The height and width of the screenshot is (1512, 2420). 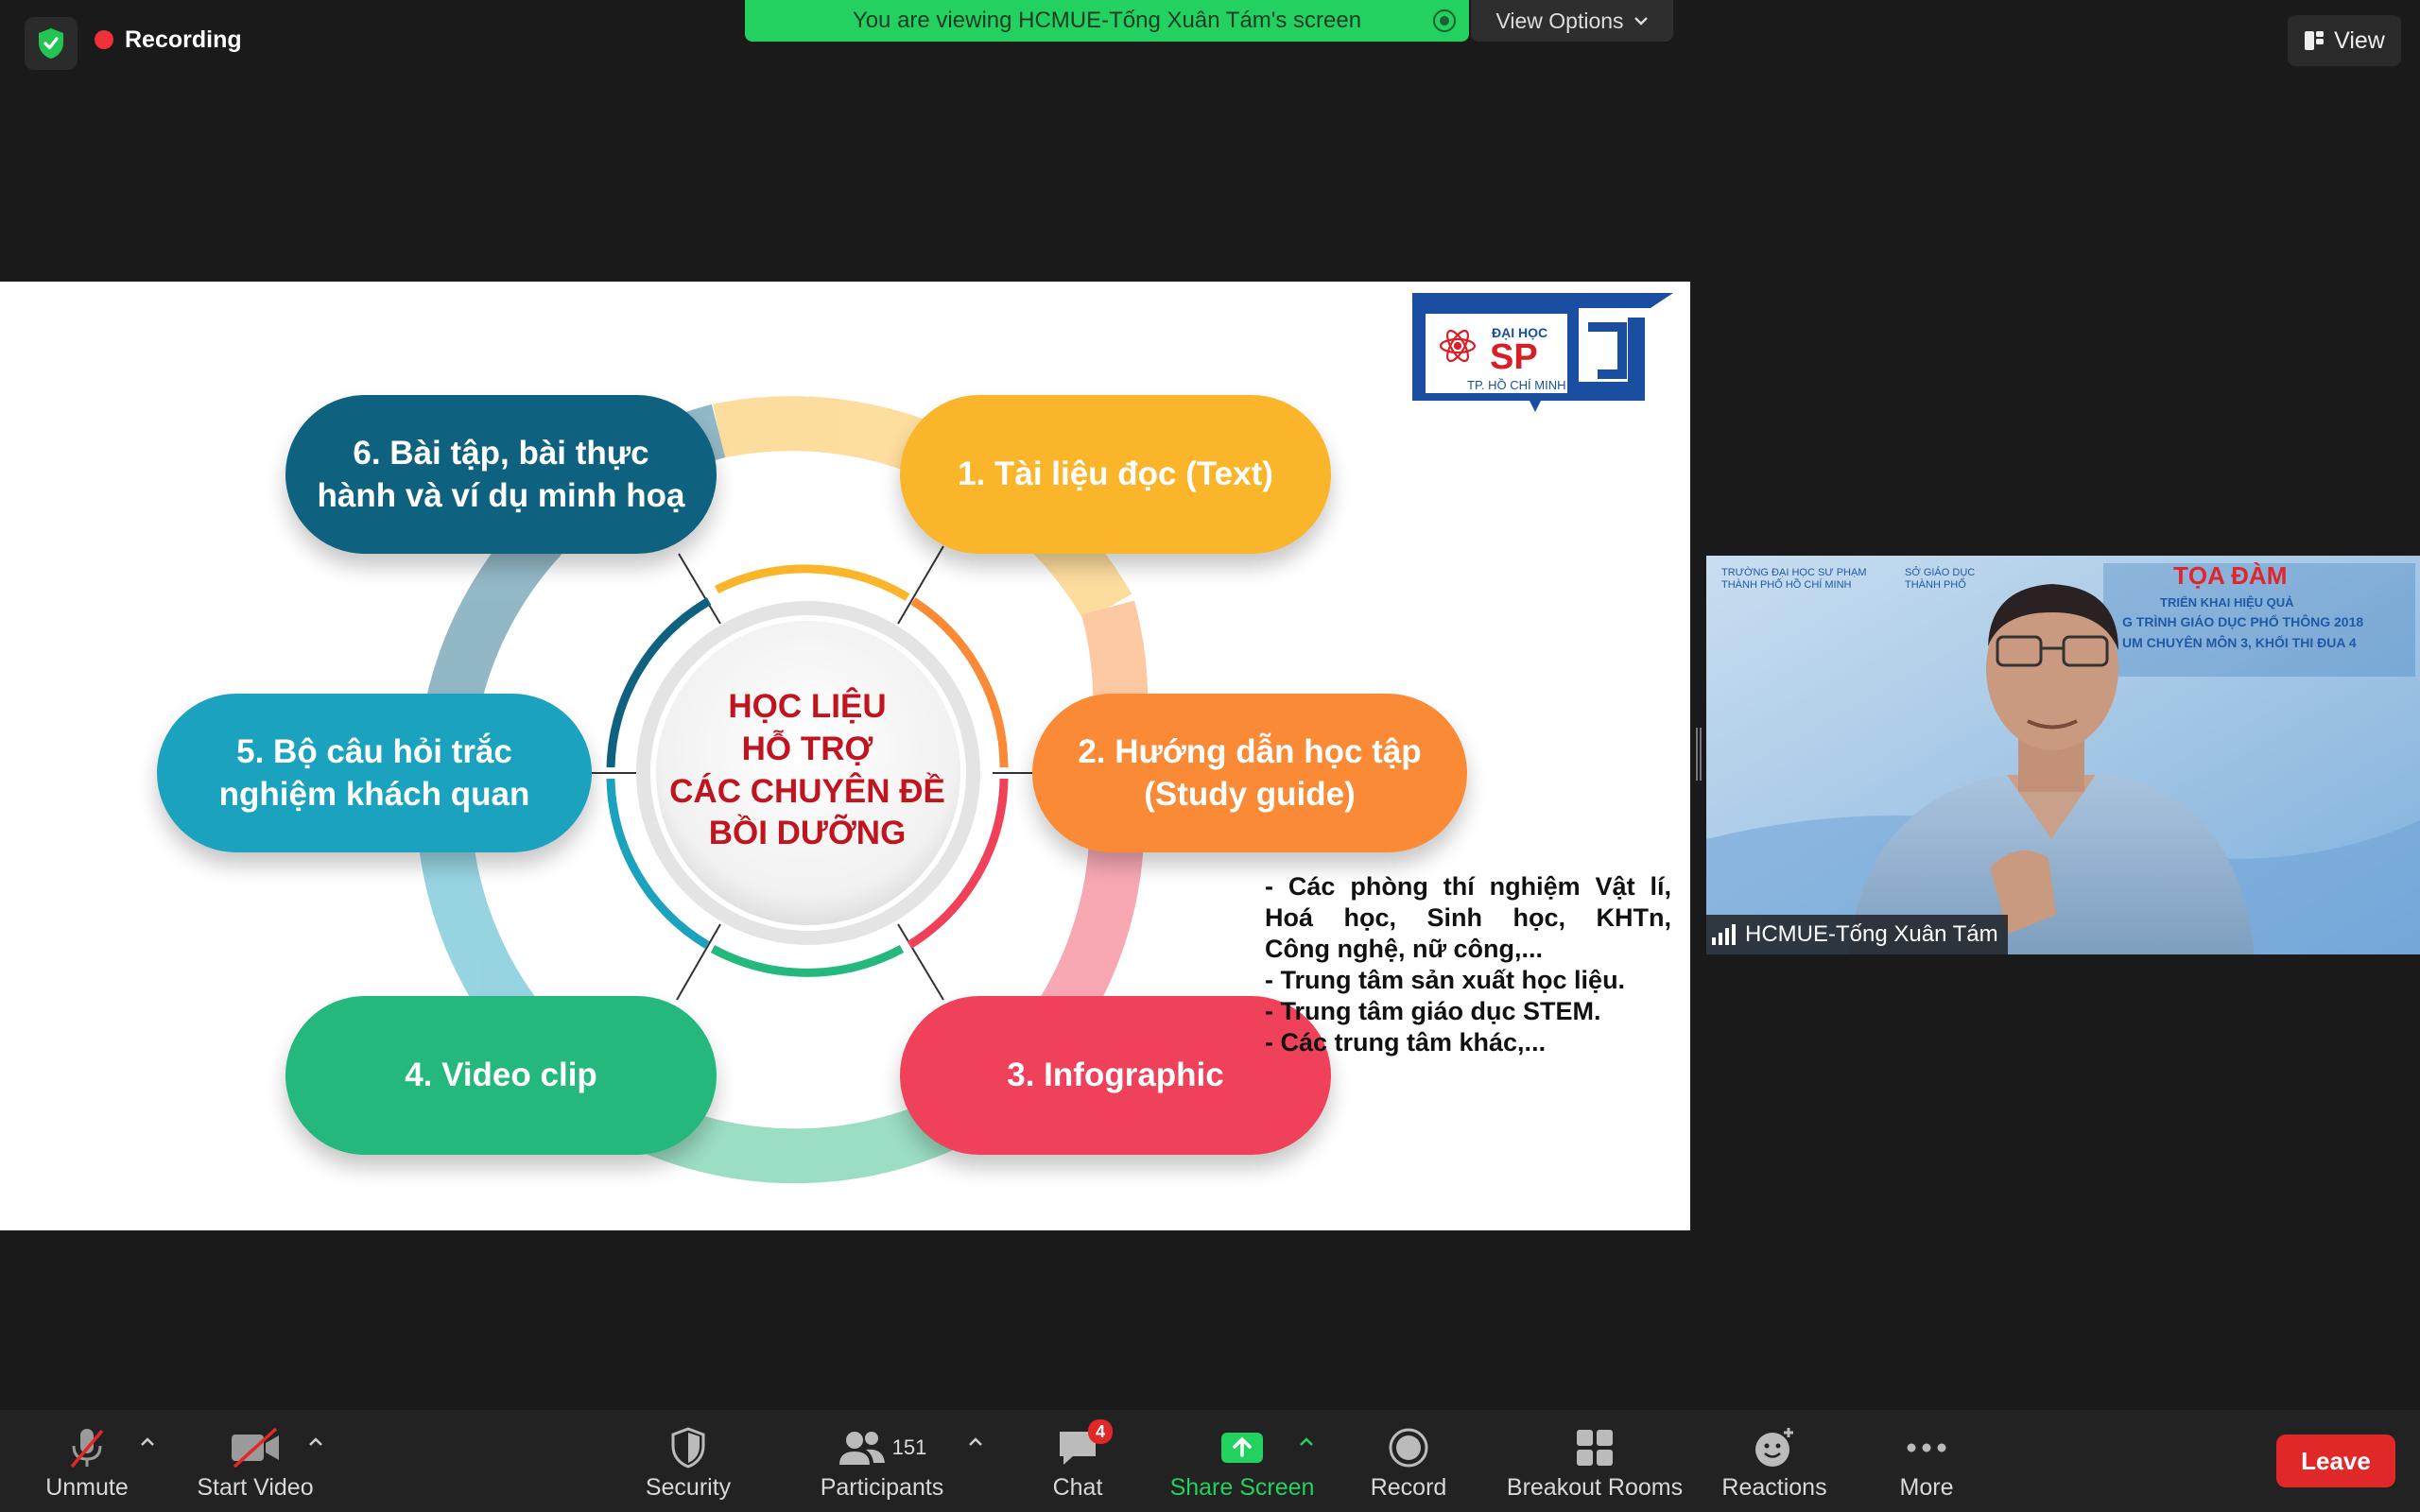 I want to click on breakout-rooms-button: Breakout Rooms, so click(x=1594, y=1462).